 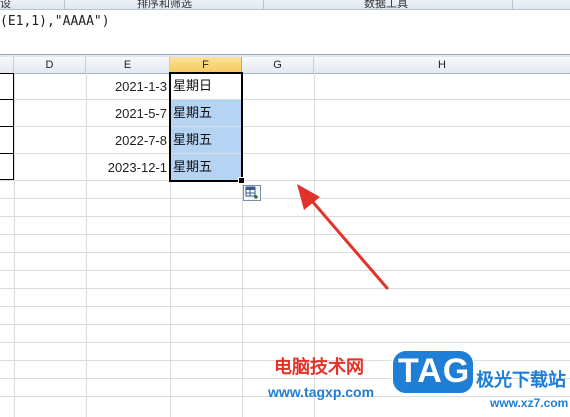 What do you see at coordinates (321, 392) in the screenshot?
I see `watermark-site-url: www.tagxp.com` at bounding box center [321, 392].